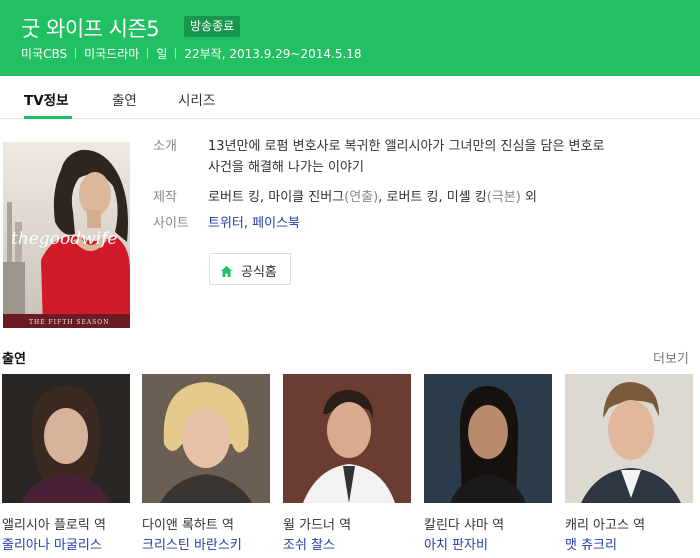 The width and height of the screenshot is (700, 558). Describe the element at coordinates (350, 97) in the screenshot. I see `tab-bar: TV정보 출연 시리즈` at that location.